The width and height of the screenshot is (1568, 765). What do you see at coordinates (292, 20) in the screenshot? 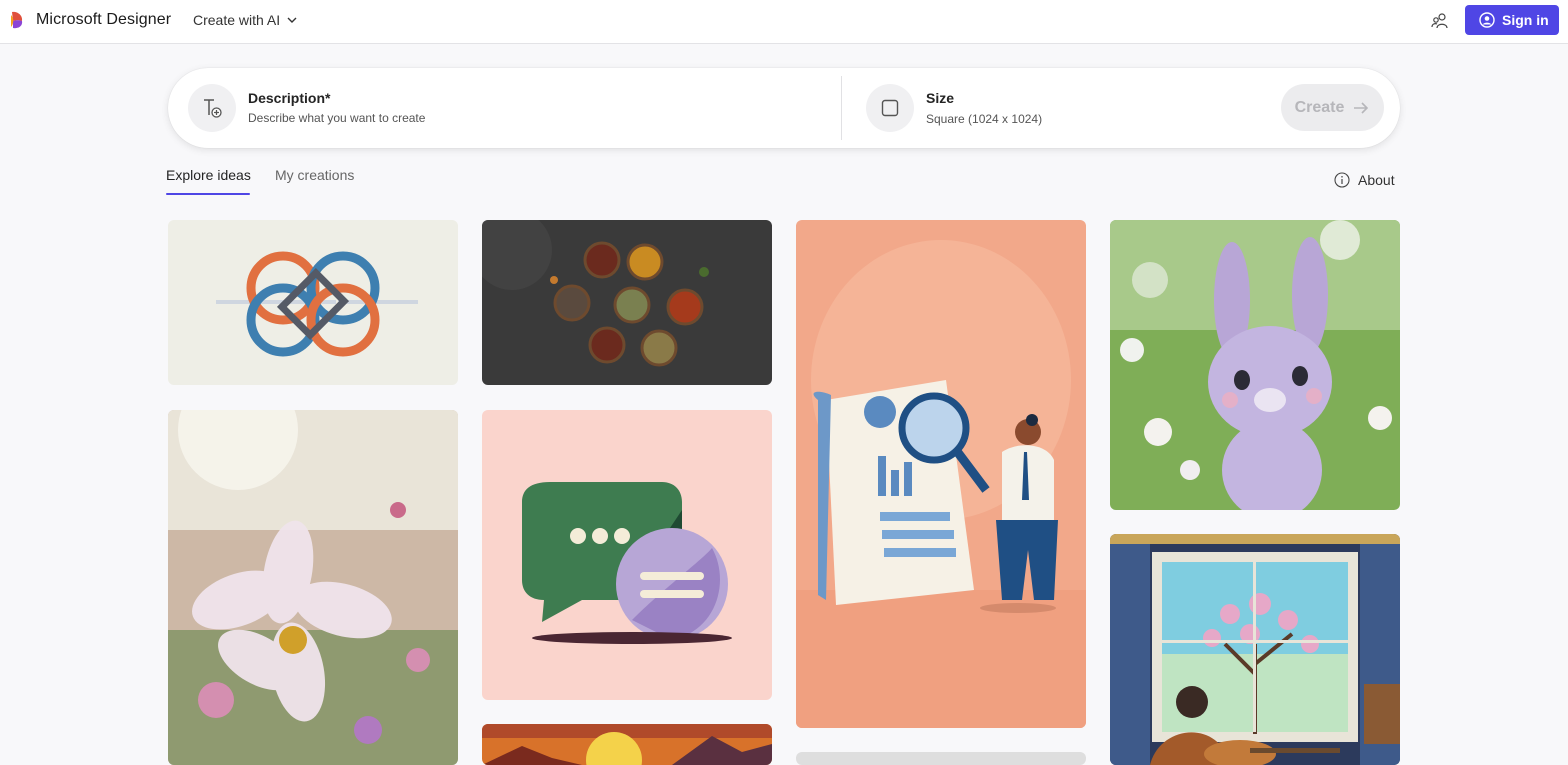
I see `chevron-down-icon` at bounding box center [292, 20].